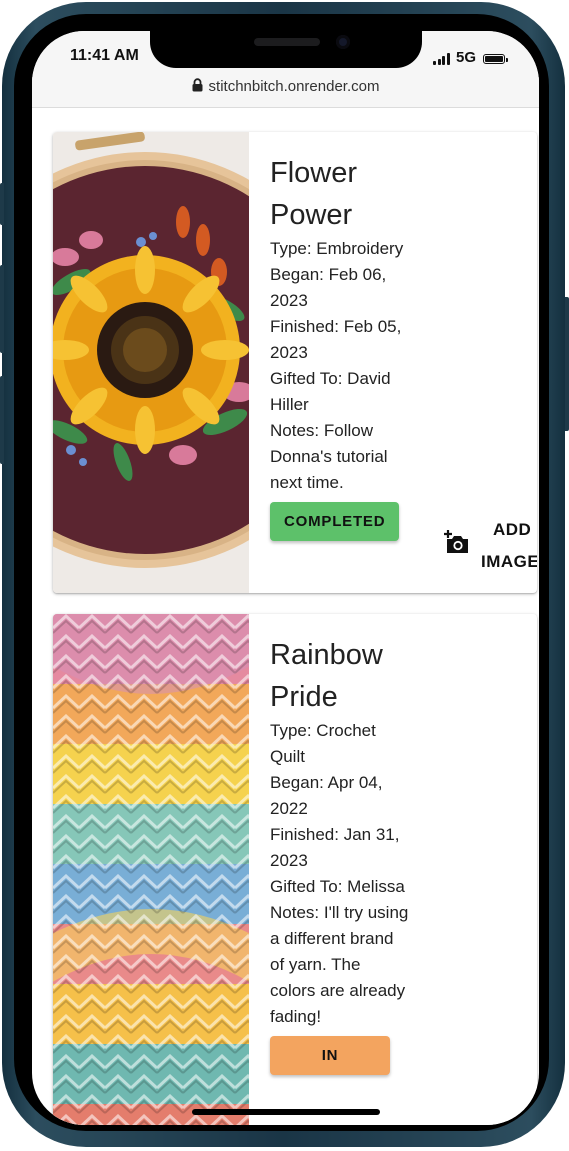 Image resolution: width=569 pixels, height=1151 pixels. I want to click on project-gifted-to: Gifted To: Melissa, so click(337, 886).